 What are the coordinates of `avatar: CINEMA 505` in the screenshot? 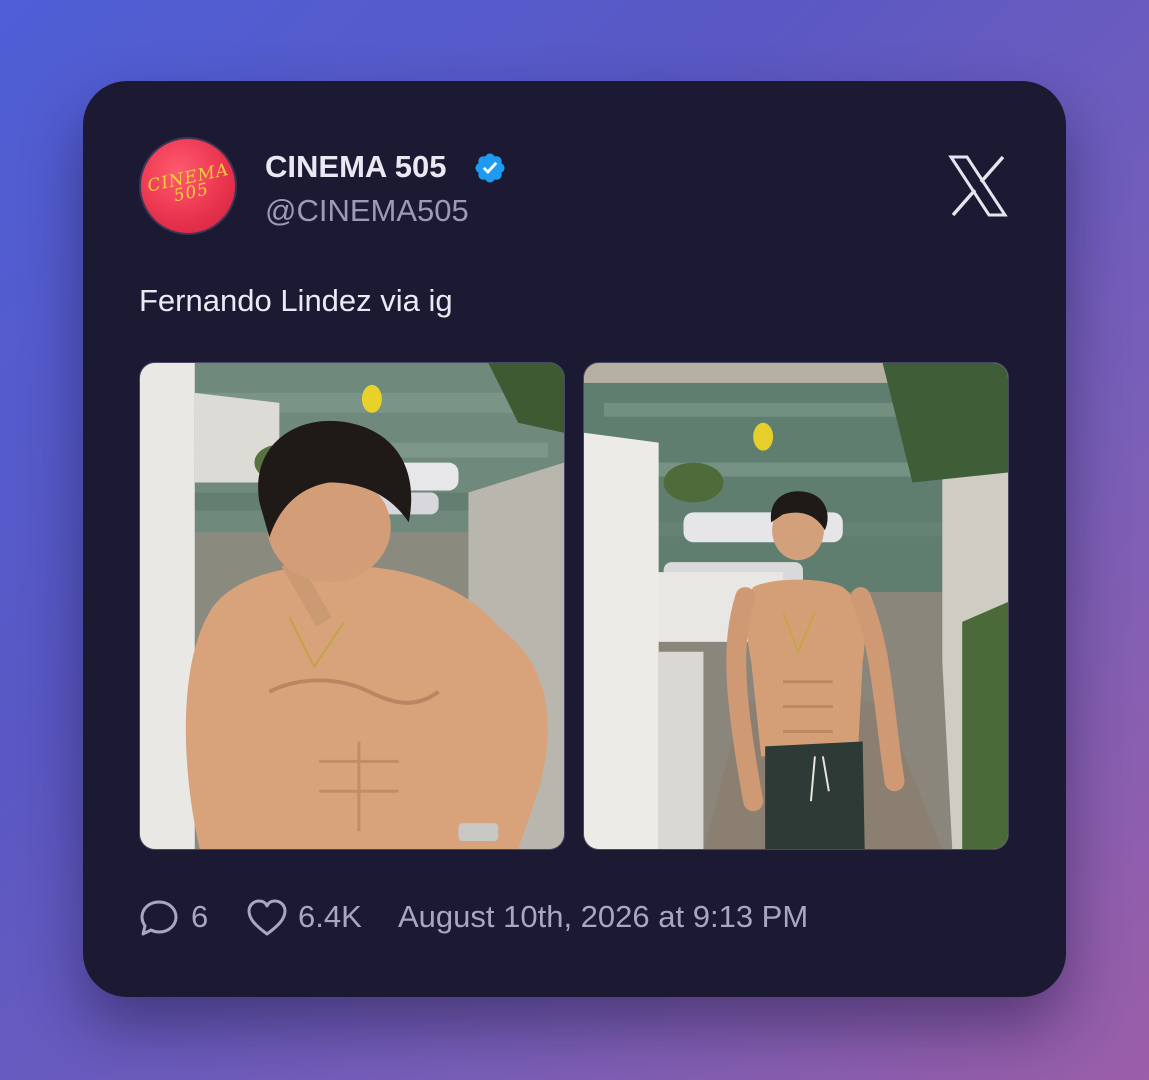 It's located at (188, 186).